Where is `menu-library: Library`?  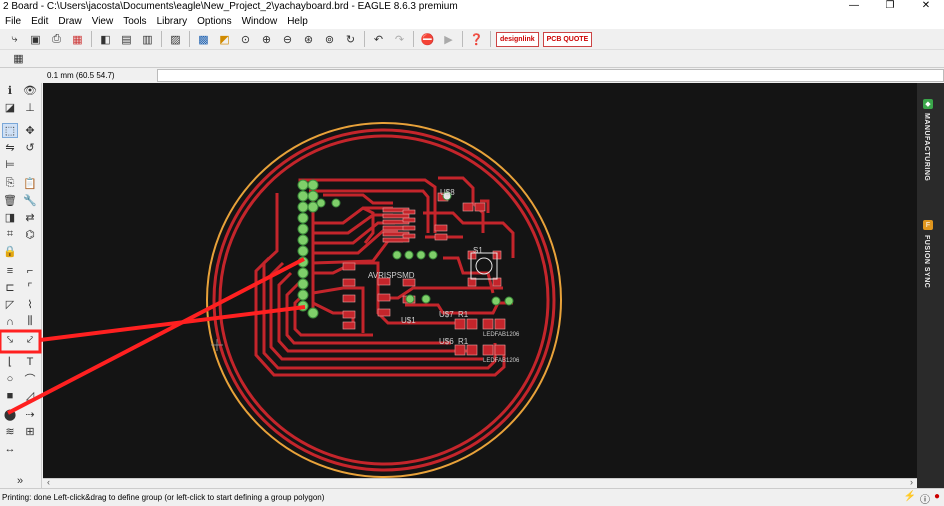
menu-library: Library is located at coordinates (172, 21).